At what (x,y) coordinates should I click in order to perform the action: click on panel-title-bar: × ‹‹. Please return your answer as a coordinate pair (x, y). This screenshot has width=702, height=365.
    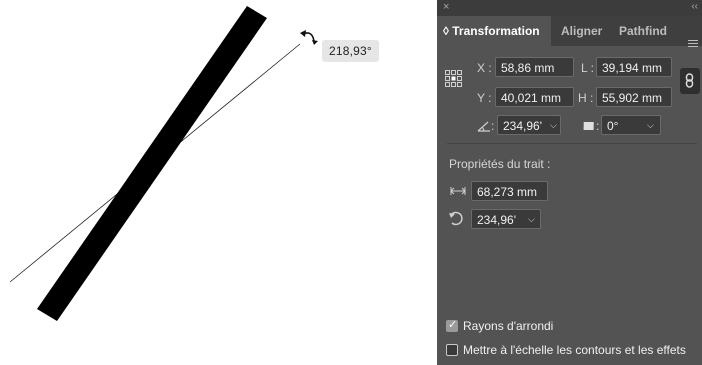
    Looking at the image, I should click on (569, 8).